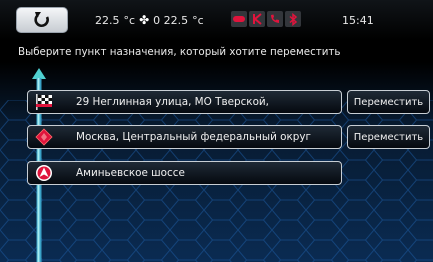 The height and width of the screenshot is (262, 433). I want to click on phone-icon, so click(275, 19).